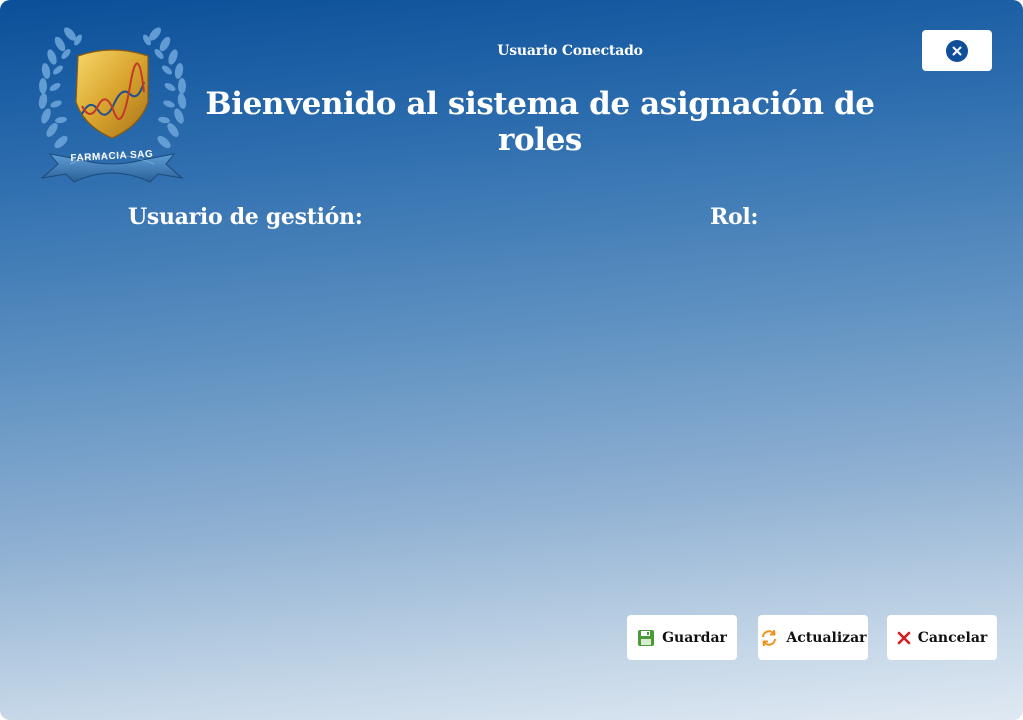 This screenshot has height=720, width=1023. Describe the element at coordinates (904, 638) in the screenshot. I see `x-icon` at that location.